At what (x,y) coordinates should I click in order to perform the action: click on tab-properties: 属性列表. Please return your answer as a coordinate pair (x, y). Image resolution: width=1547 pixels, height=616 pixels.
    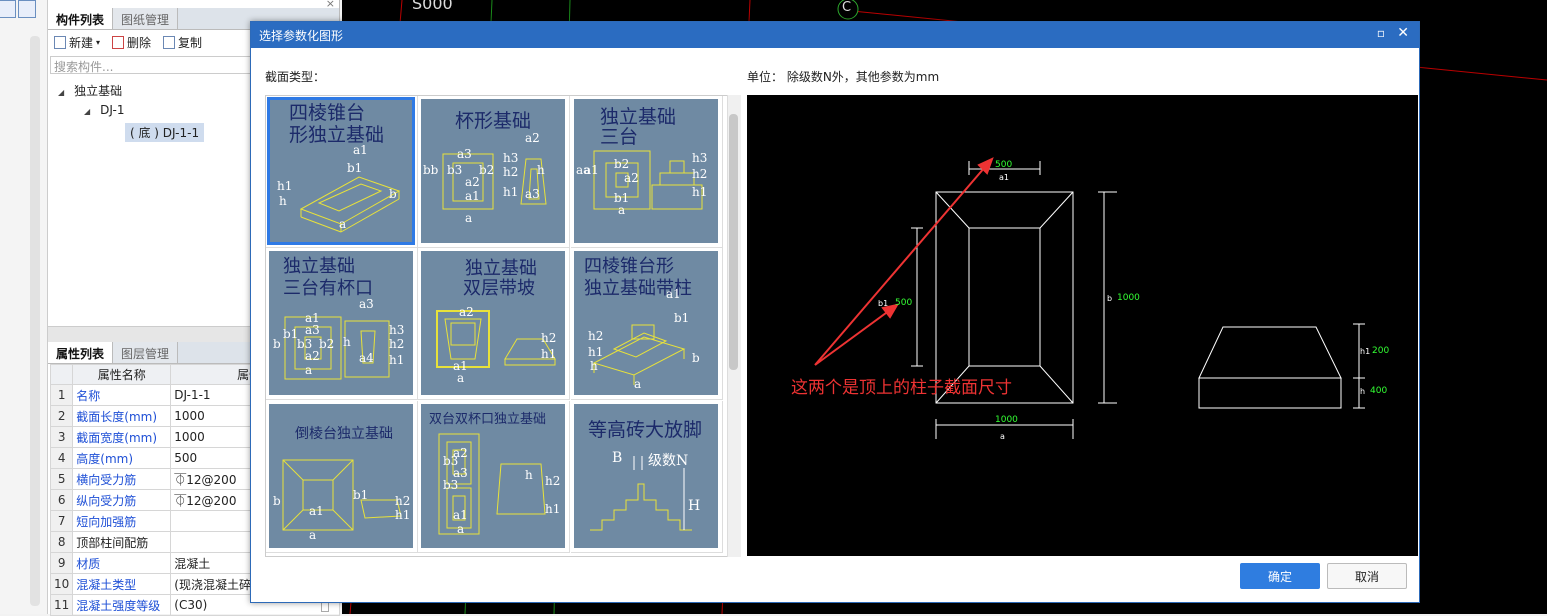
    Looking at the image, I should click on (81, 352).